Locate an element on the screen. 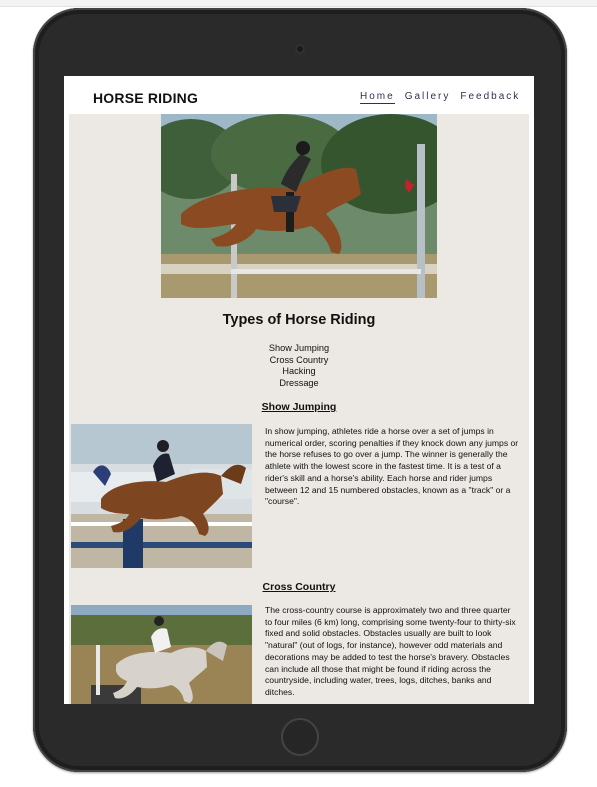 The height and width of the screenshot is (787, 597). nav-link-feedback: Feedback is located at coordinates (490, 97).